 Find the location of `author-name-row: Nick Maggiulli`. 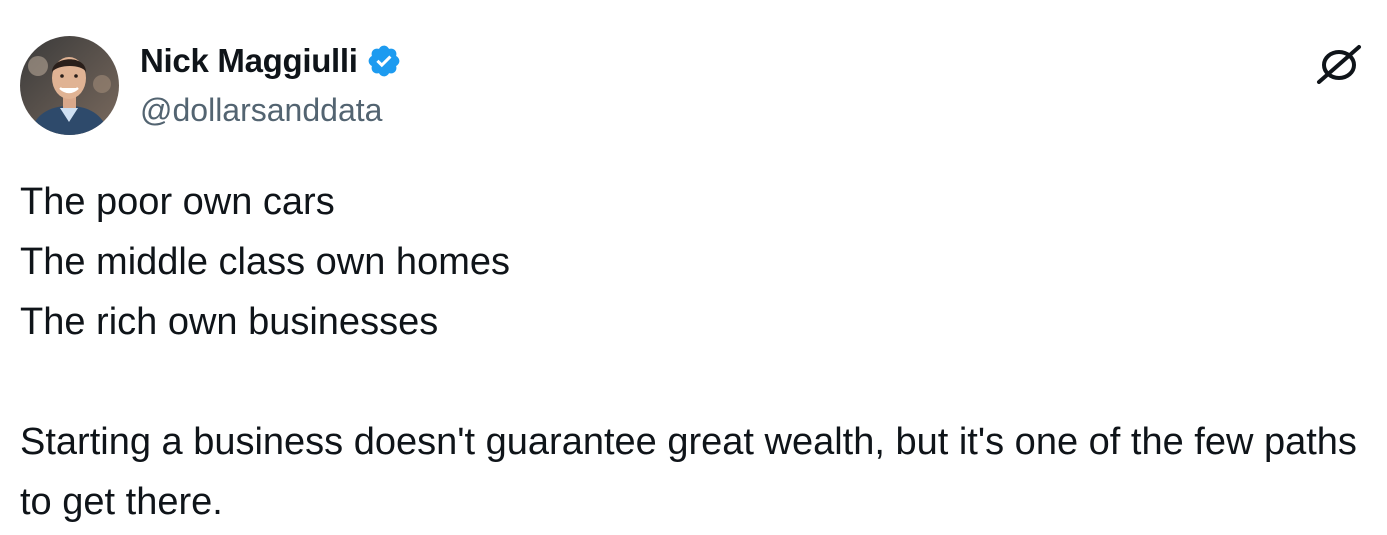

author-name-row: Nick Maggiulli is located at coordinates (271, 61).